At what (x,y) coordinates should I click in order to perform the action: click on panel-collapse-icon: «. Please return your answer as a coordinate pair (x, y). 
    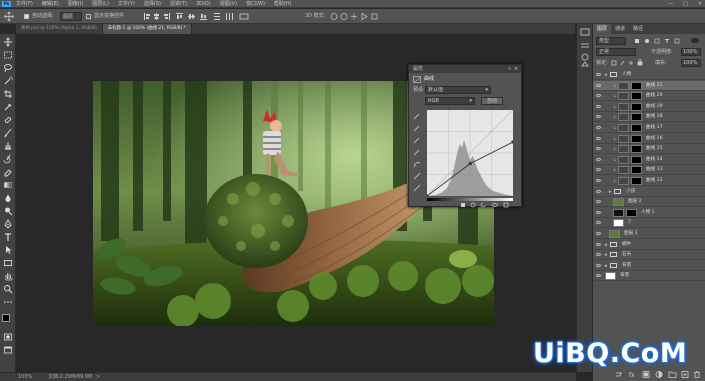
    Looking at the image, I should click on (509, 69).